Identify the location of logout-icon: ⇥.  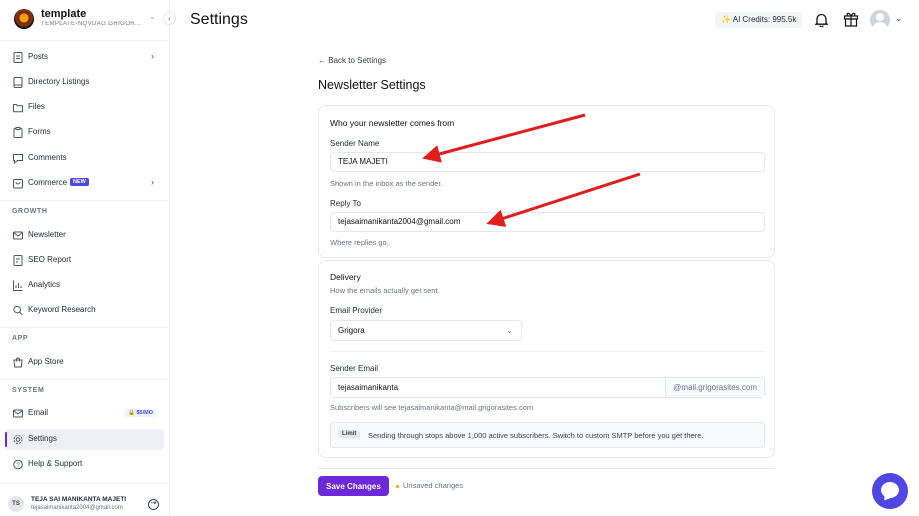
(153, 504).